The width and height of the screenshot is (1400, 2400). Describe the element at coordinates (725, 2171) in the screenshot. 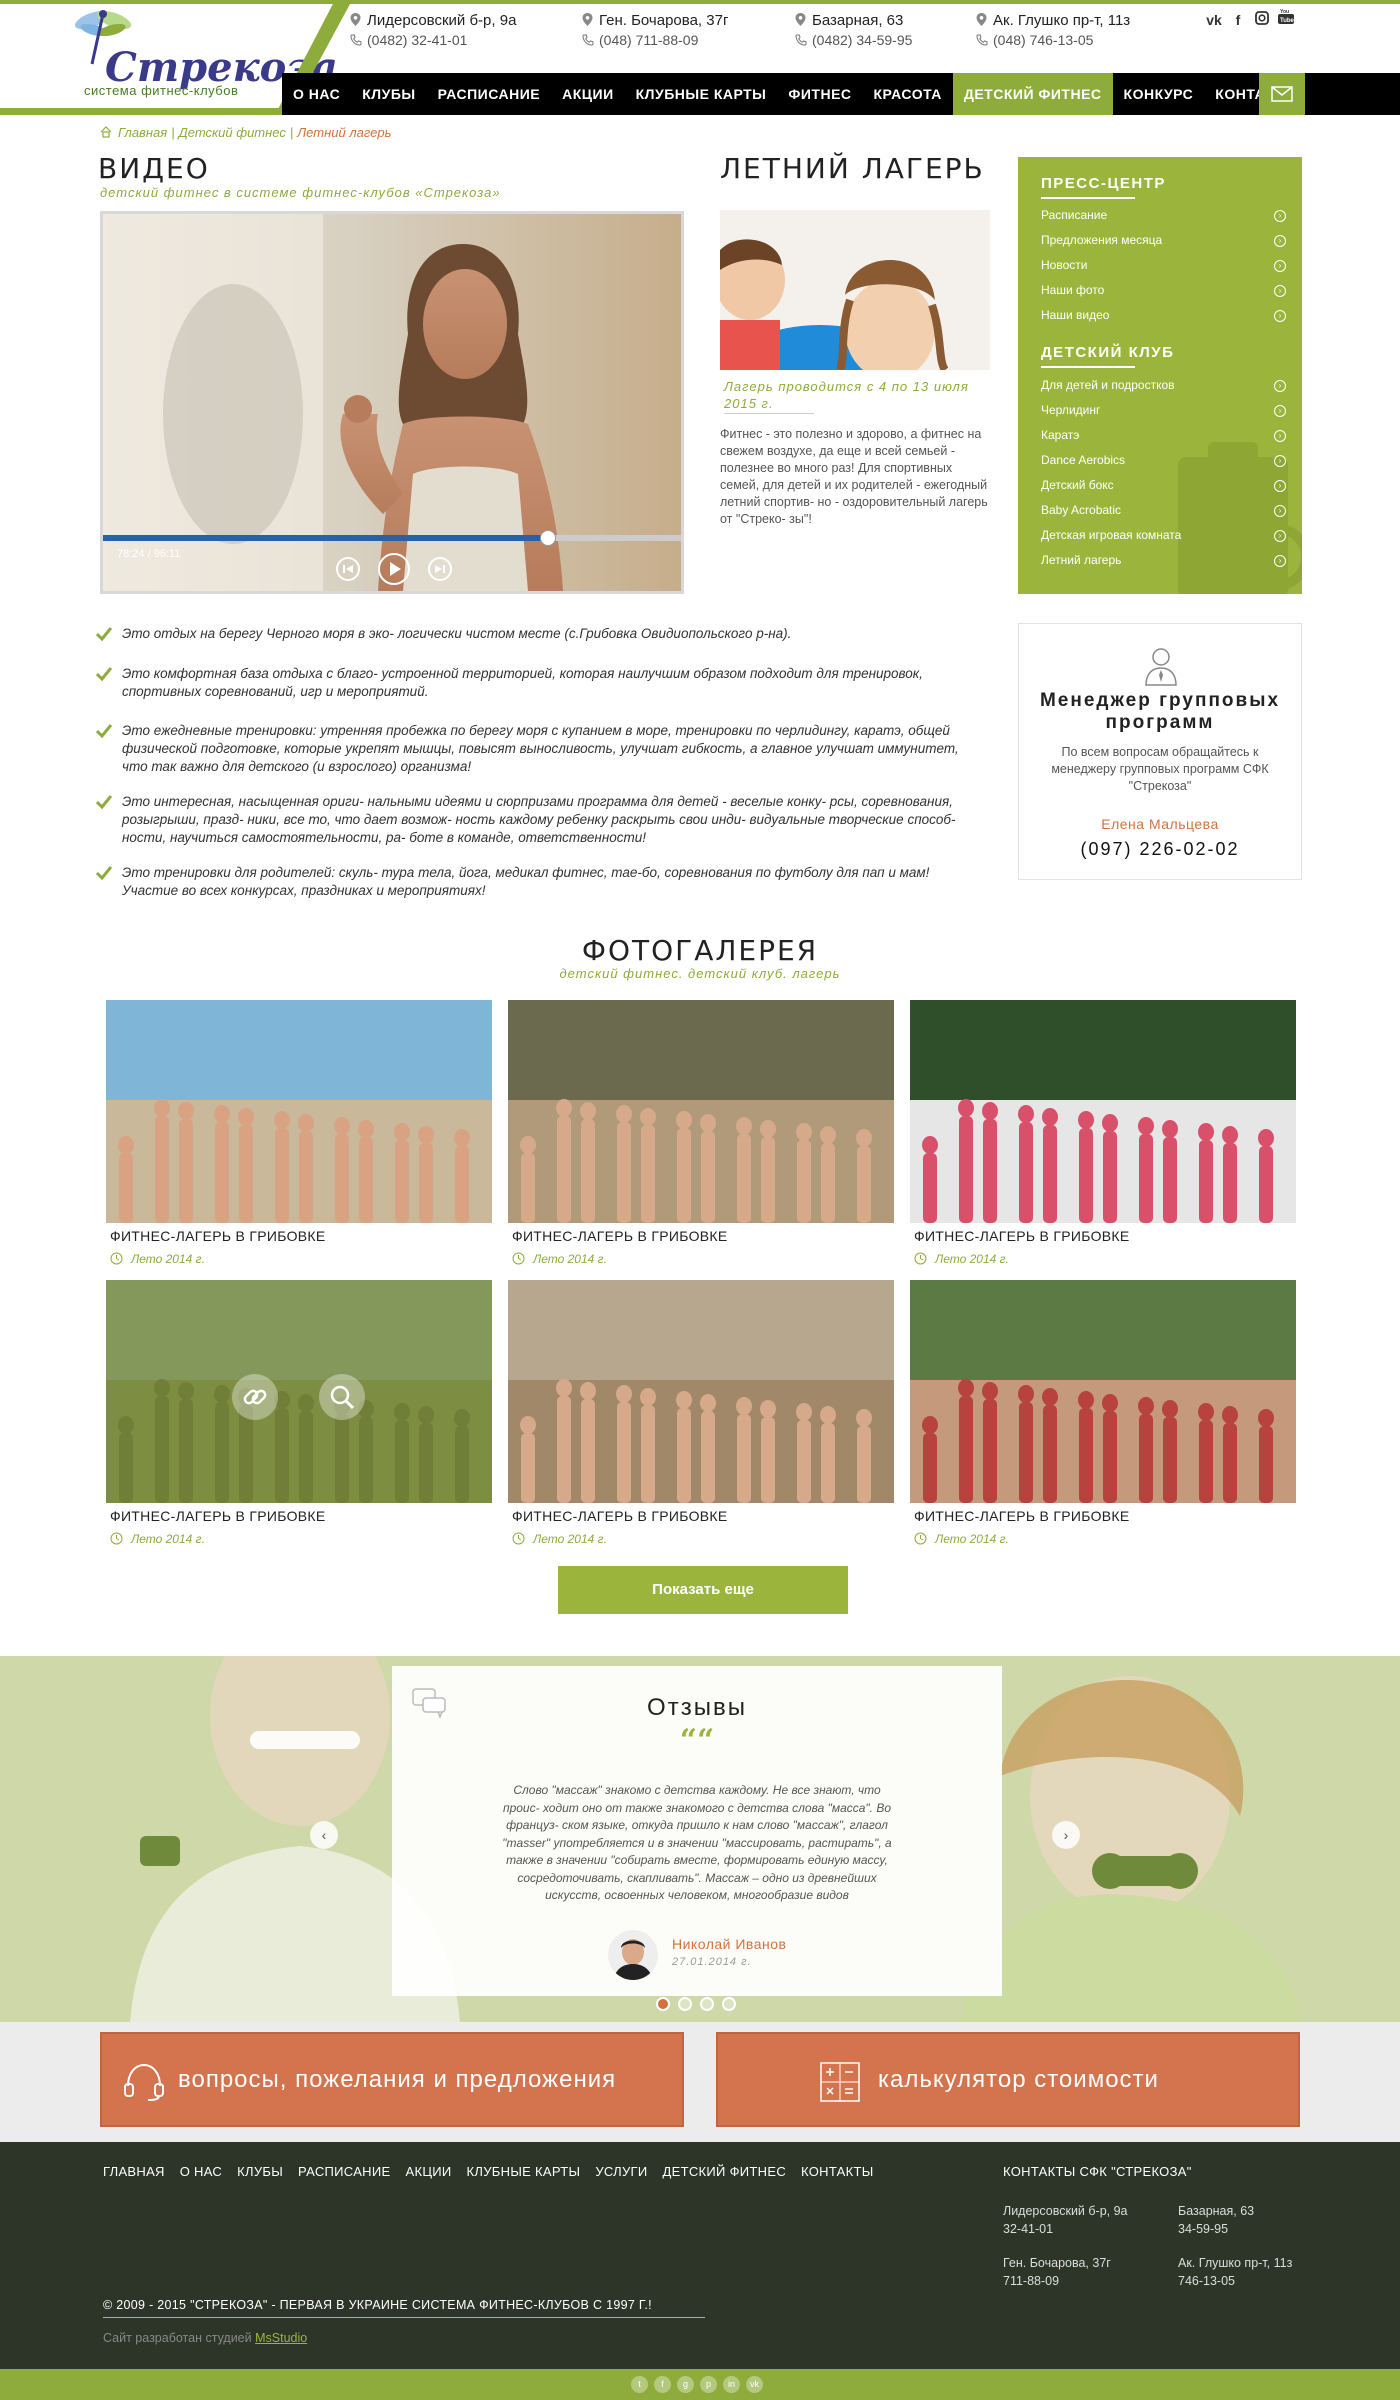

I see `footer-nav-item: Детский фитнес` at that location.